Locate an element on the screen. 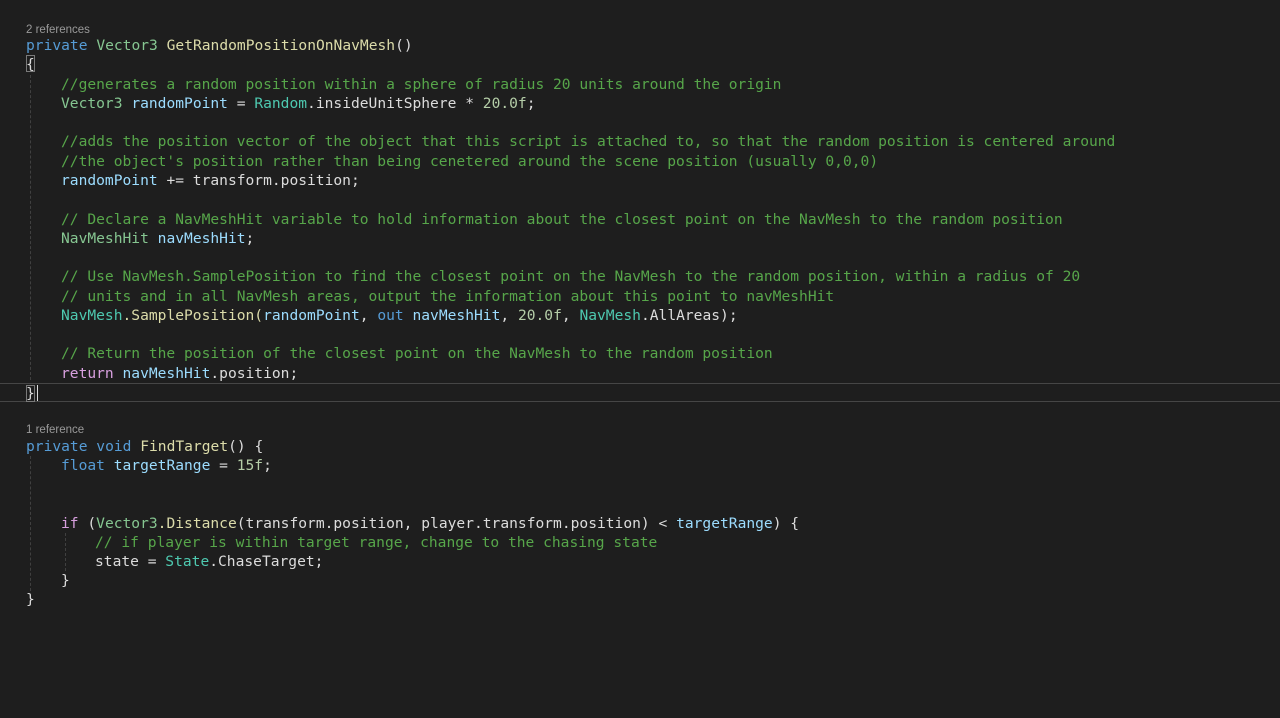  member-access: .insideUnitSphere * is located at coordinates (395, 103).